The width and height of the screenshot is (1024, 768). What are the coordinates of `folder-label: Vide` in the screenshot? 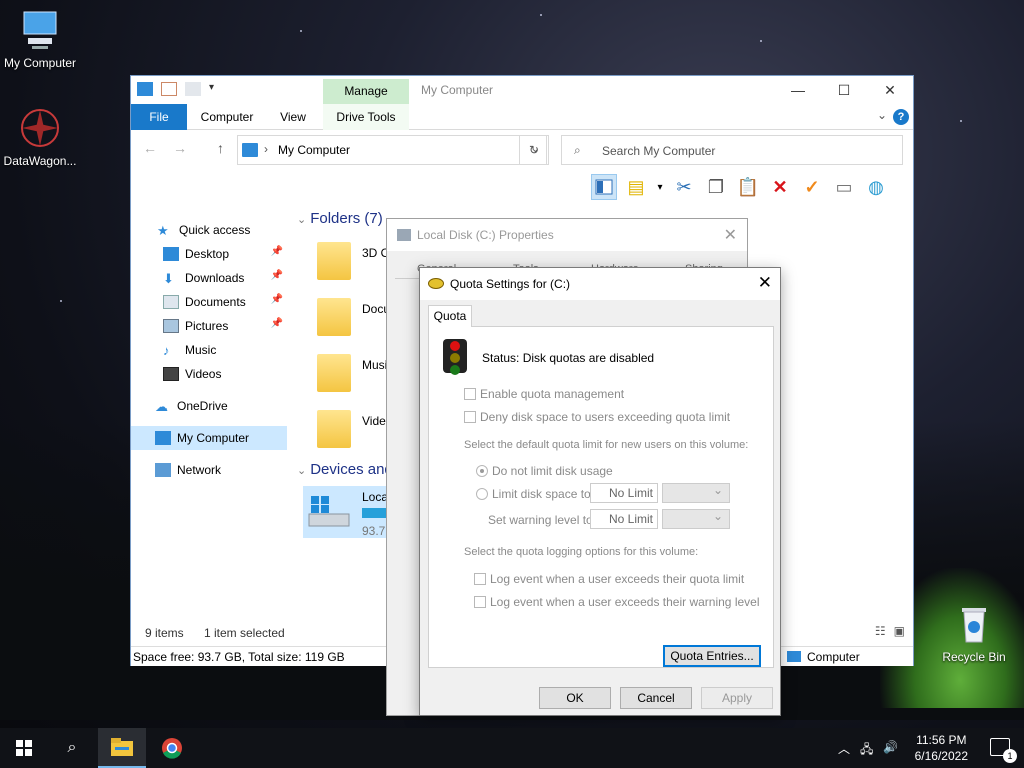 It's located at (374, 421).